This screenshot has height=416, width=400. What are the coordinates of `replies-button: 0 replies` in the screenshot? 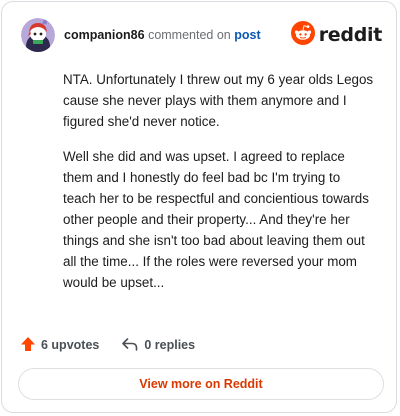 It's located at (158, 345).